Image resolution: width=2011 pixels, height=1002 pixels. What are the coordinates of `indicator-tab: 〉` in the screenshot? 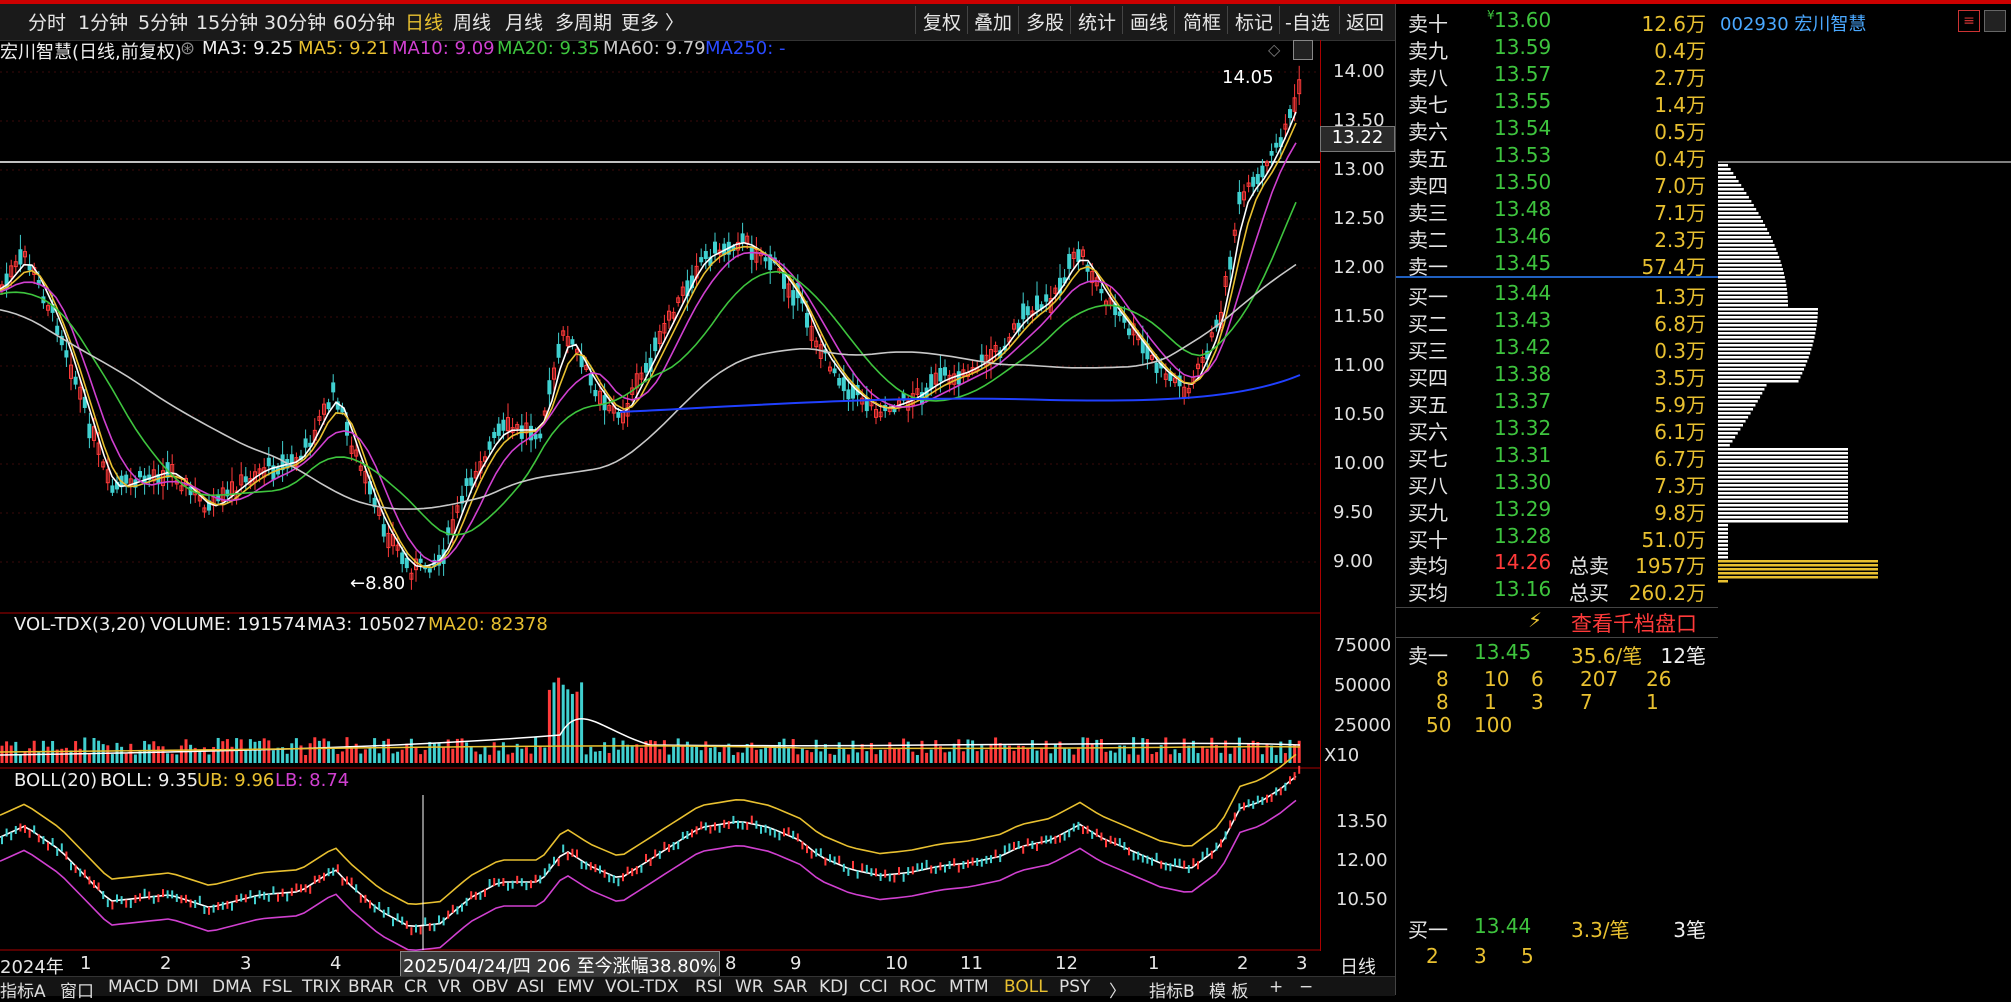 It's located at (1117, 989).